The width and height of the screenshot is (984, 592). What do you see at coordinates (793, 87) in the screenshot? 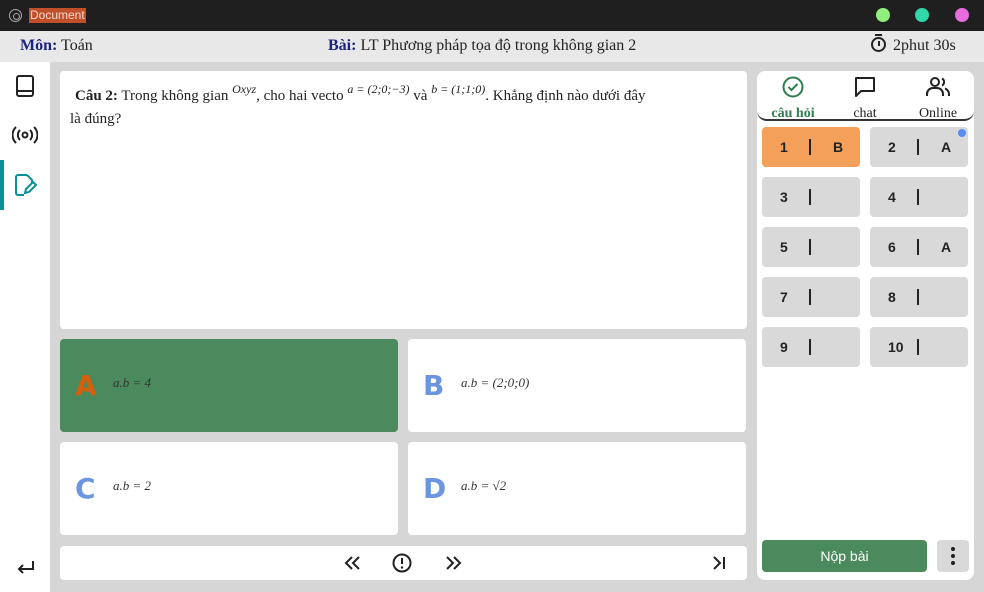
I see `check-circle-icon` at bounding box center [793, 87].